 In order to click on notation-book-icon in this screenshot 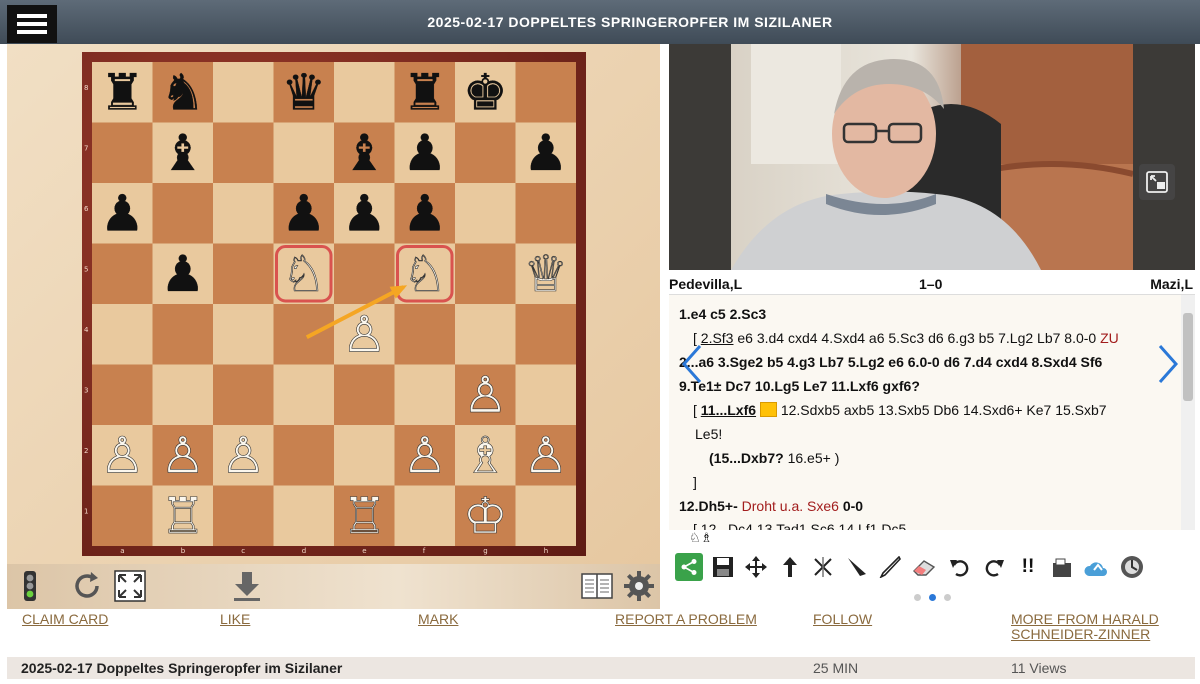, I will do `click(597, 586)`.